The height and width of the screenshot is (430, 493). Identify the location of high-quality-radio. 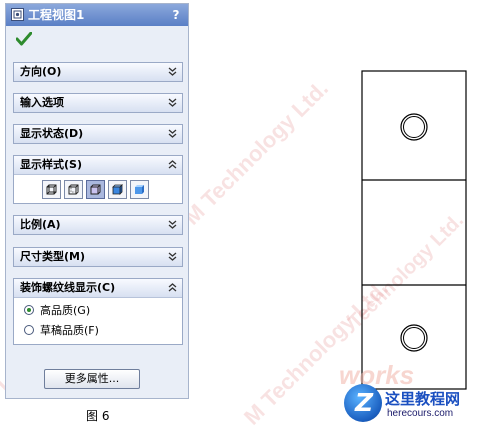
(29, 310).